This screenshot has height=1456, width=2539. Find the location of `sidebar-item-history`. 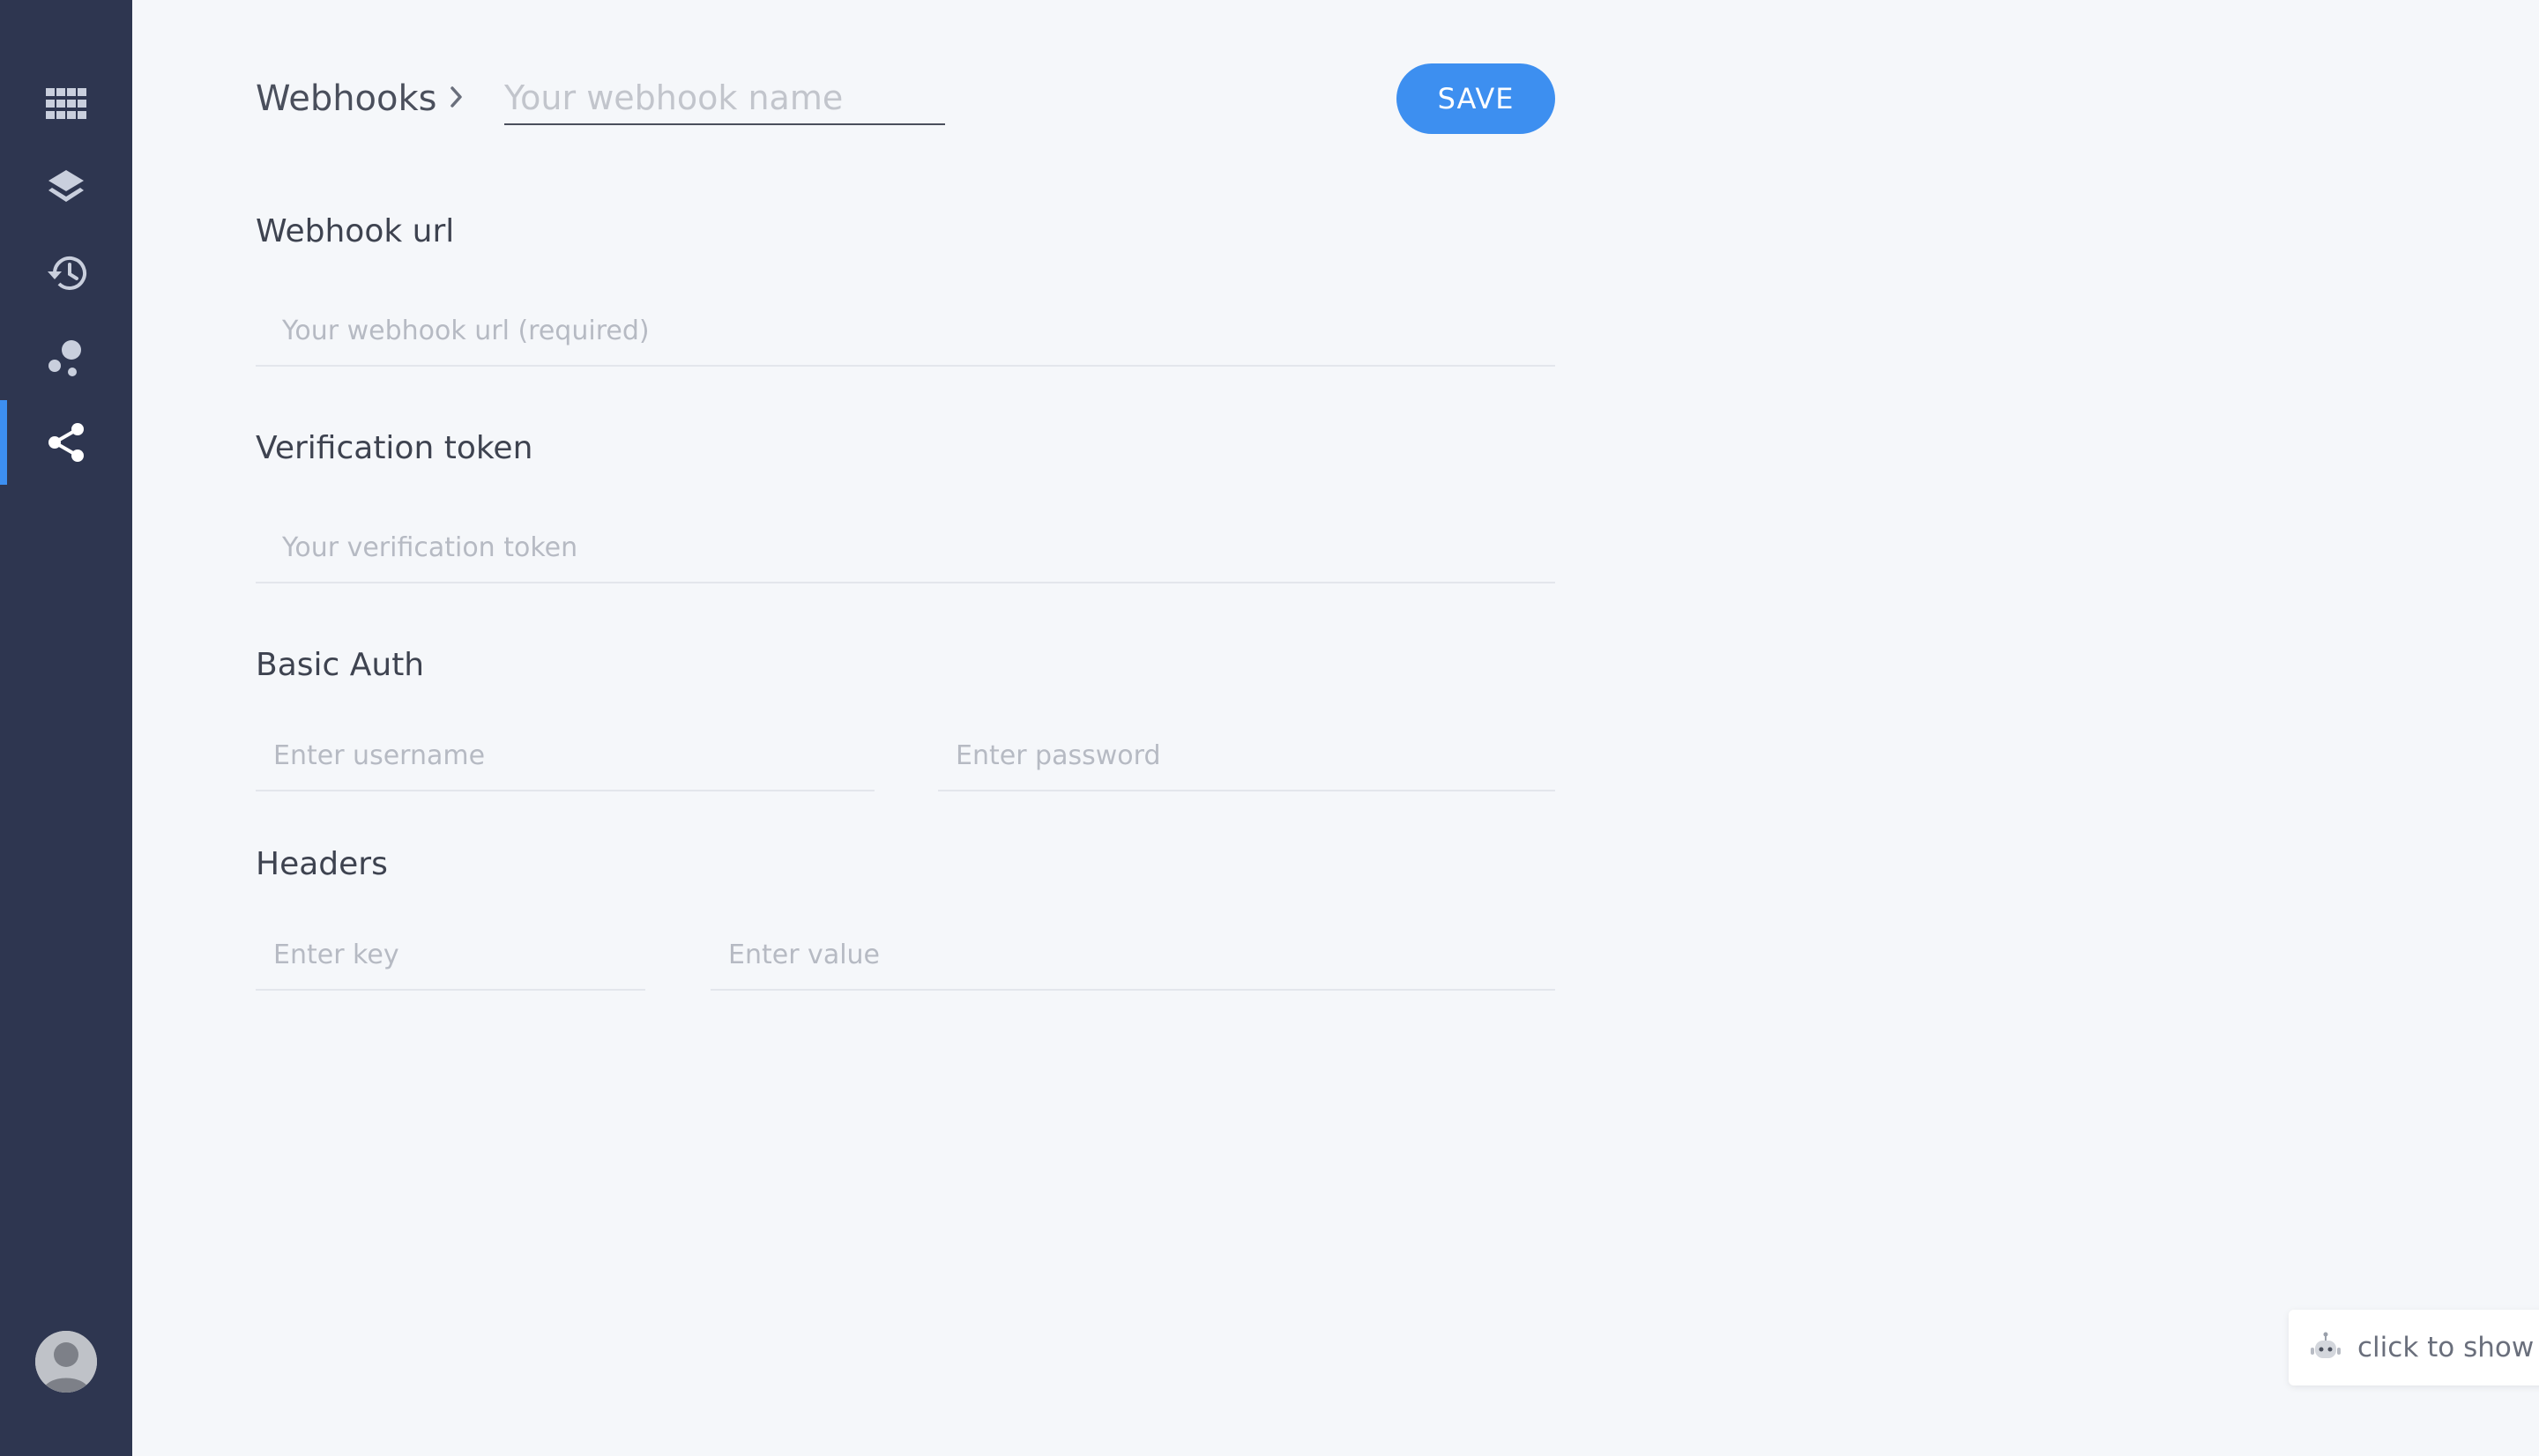

sidebar-item-history is located at coordinates (66, 273).